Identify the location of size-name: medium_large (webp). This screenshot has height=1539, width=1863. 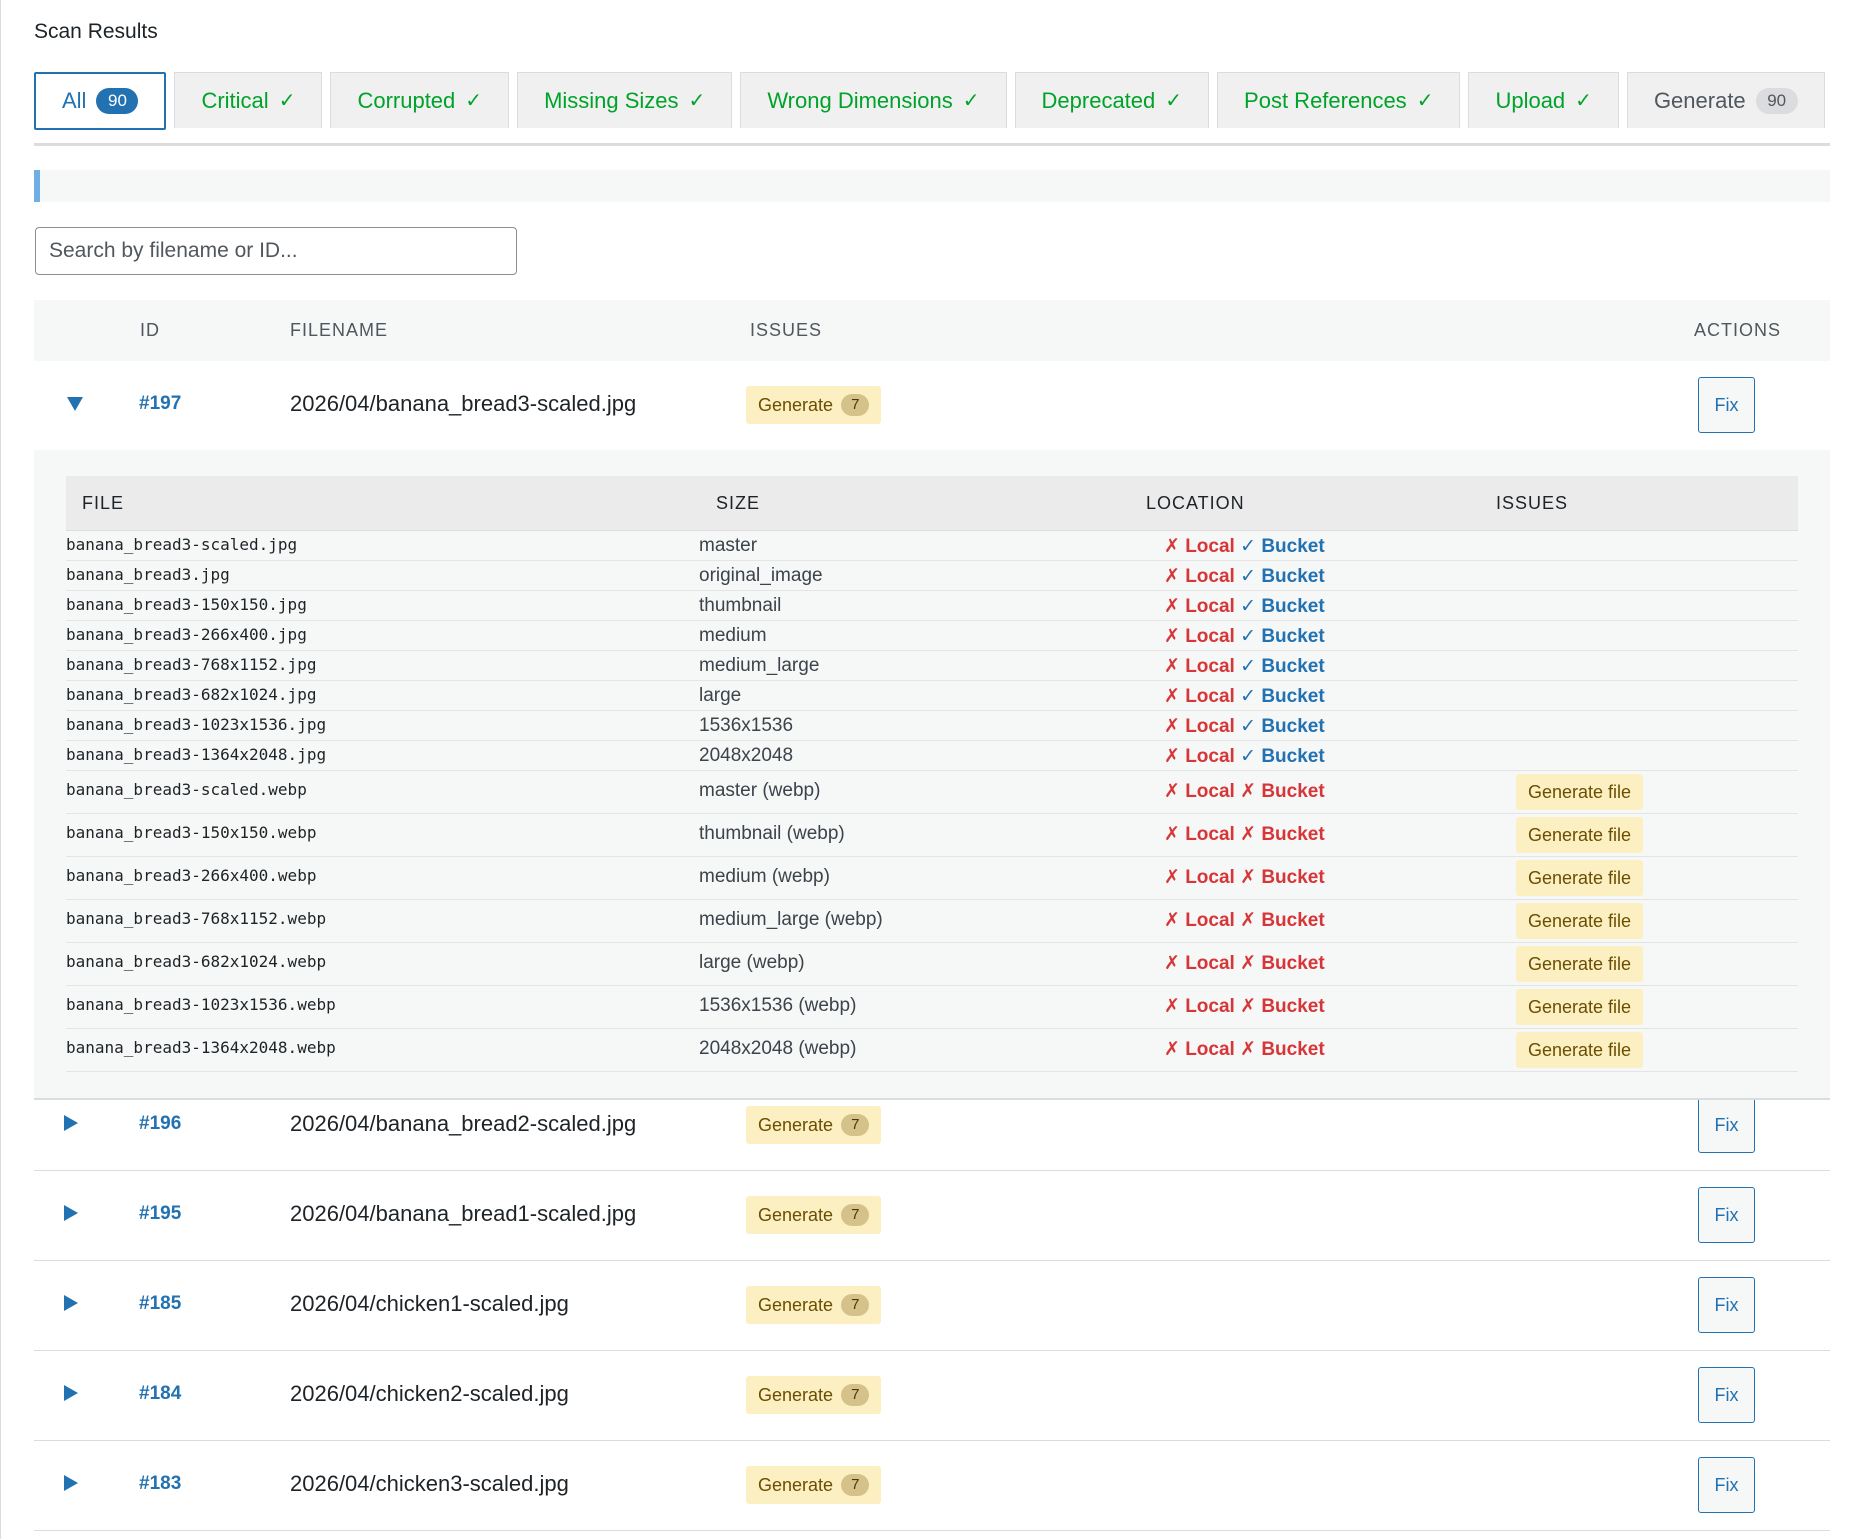
(791, 919).